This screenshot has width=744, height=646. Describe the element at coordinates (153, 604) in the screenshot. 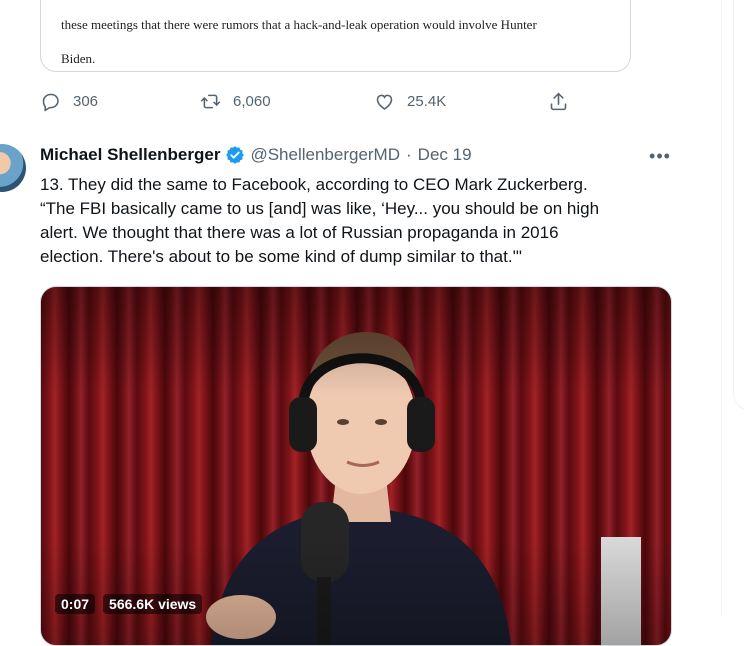

I see `video-view-count: 566.6K views` at that location.